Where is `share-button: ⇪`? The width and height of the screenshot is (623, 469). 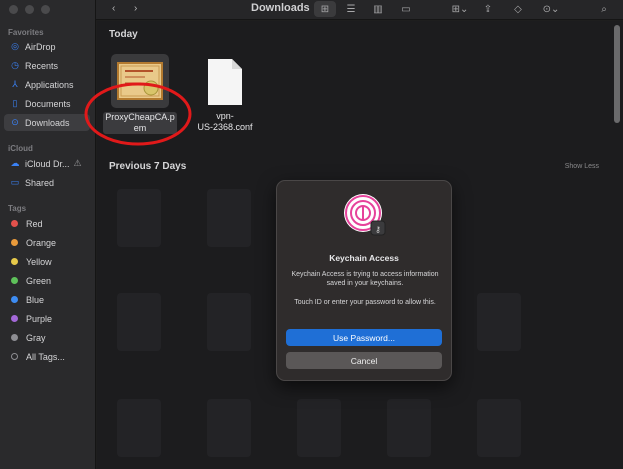
share-button: ⇪ is located at coordinates (488, 9).